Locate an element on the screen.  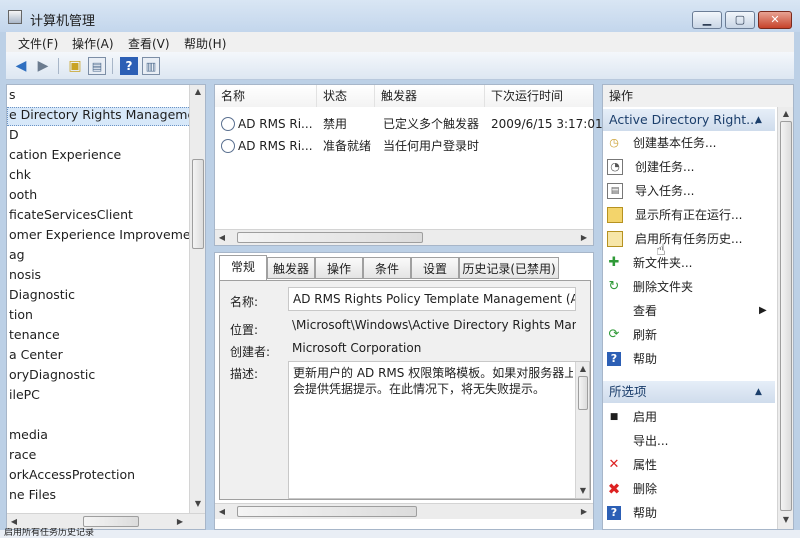
close-button: ✕ is located at coordinates (775, 20).